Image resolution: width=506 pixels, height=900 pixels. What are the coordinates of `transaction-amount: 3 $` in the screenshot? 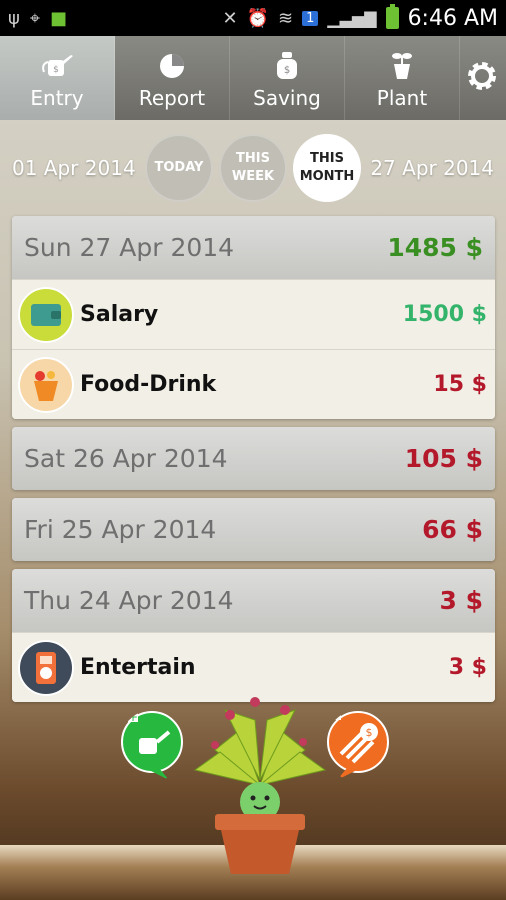 It's located at (467, 667).